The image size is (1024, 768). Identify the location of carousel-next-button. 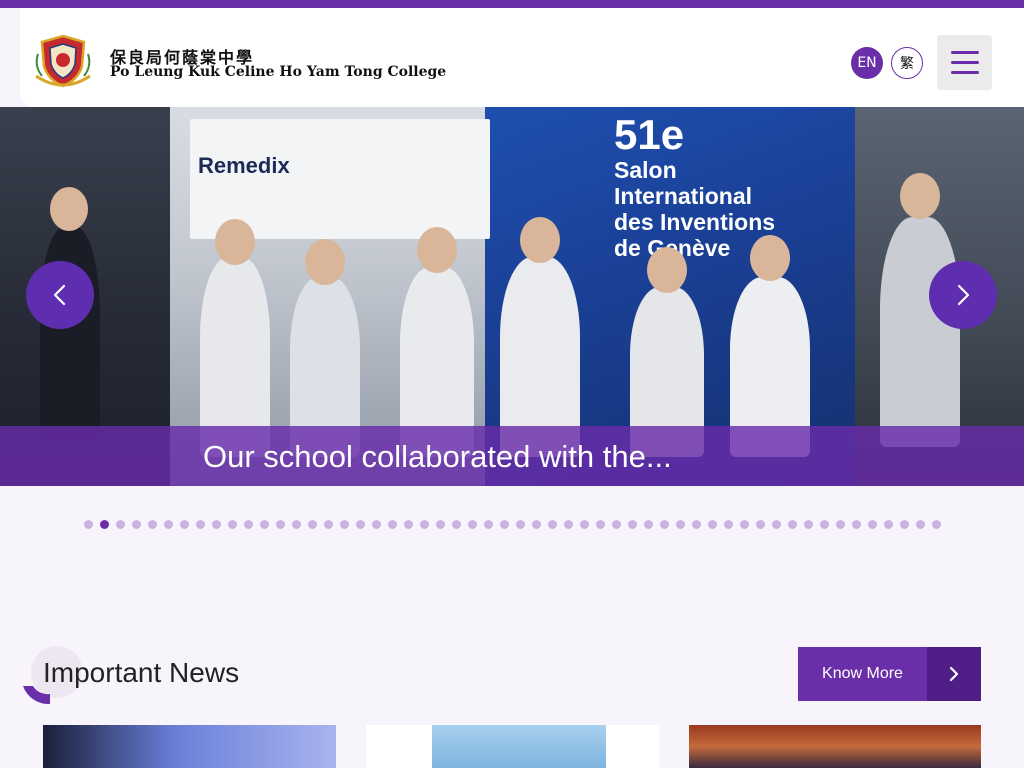
(963, 295).